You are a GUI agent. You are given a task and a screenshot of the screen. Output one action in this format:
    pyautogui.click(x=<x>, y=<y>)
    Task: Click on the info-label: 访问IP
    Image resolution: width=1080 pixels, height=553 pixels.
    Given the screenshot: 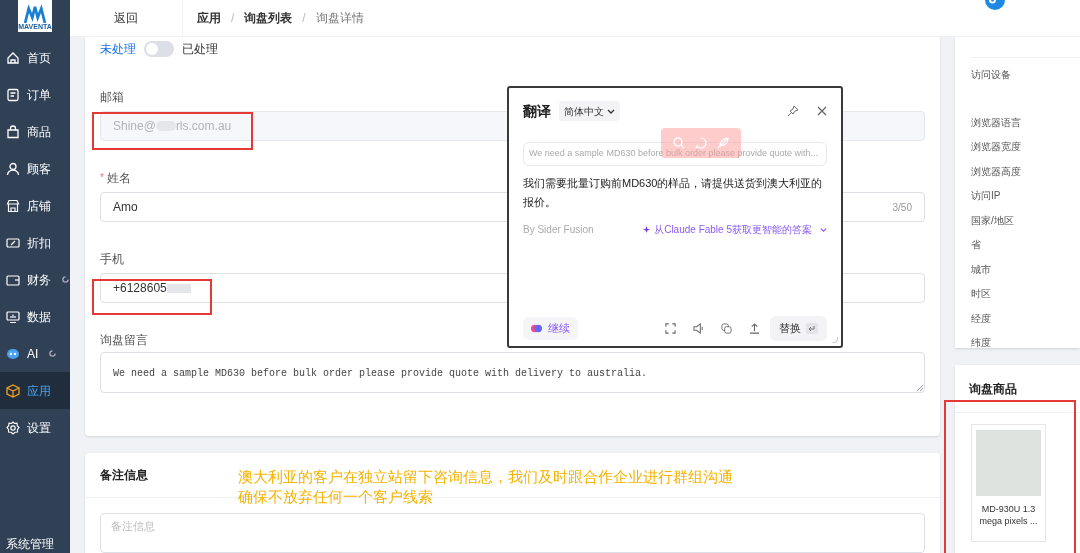 What is the action you would take?
    pyautogui.click(x=986, y=196)
    